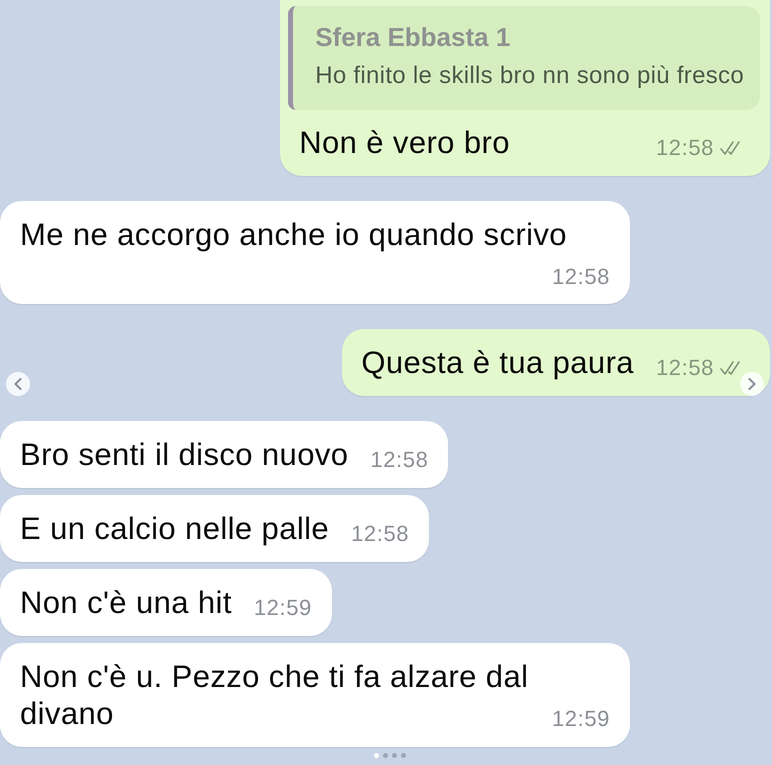  What do you see at coordinates (184, 454) in the screenshot?
I see `message-text: Bro senti il disco nuovo` at bounding box center [184, 454].